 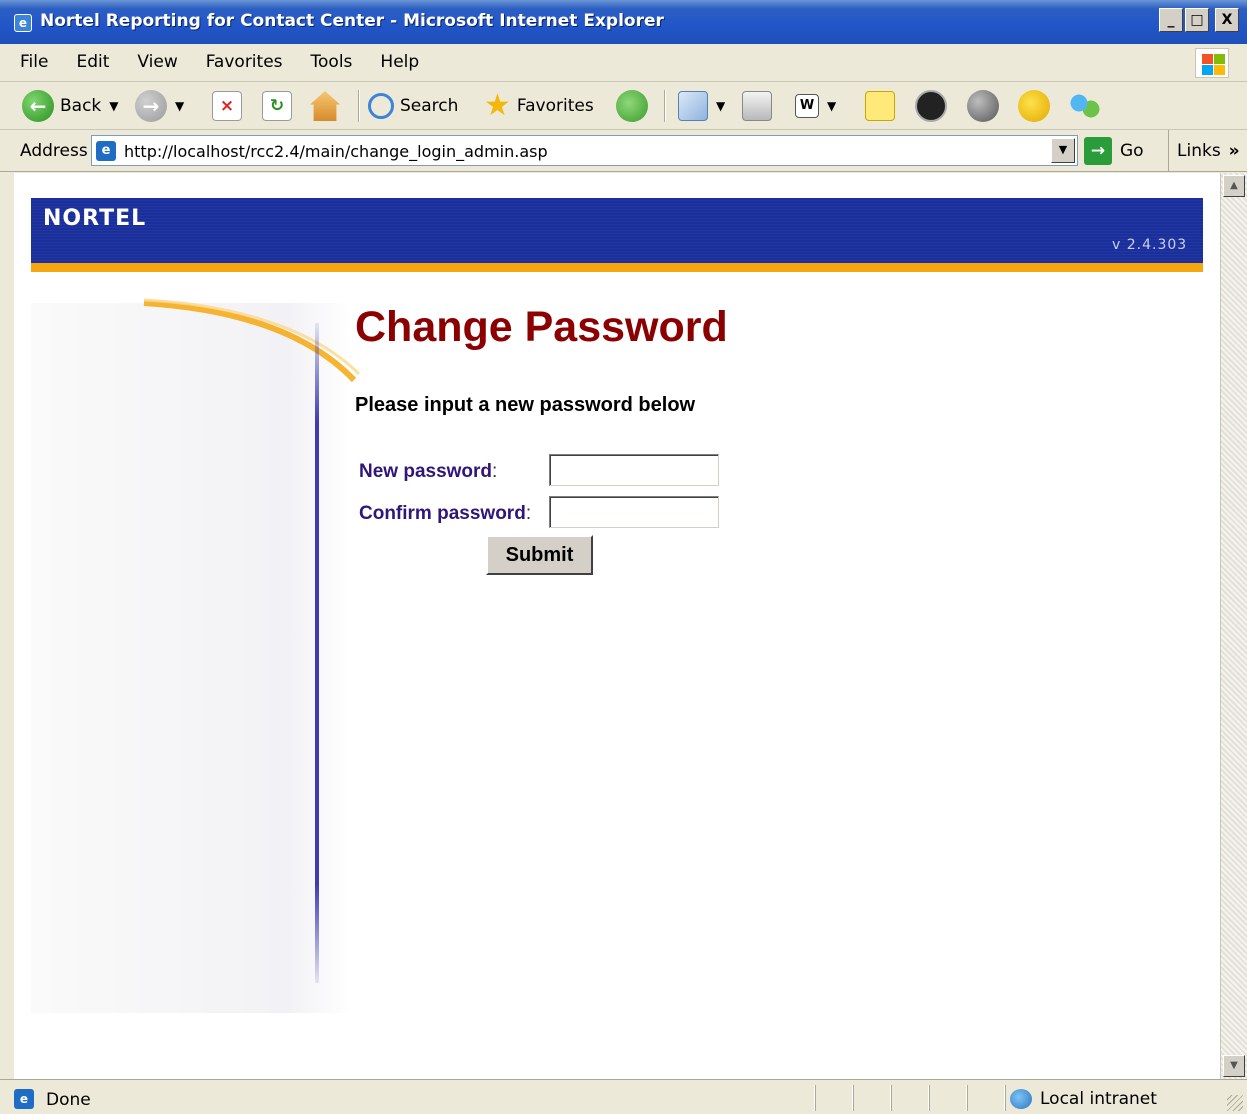 I want to click on page-icon: e, so click(x=106, y=151).